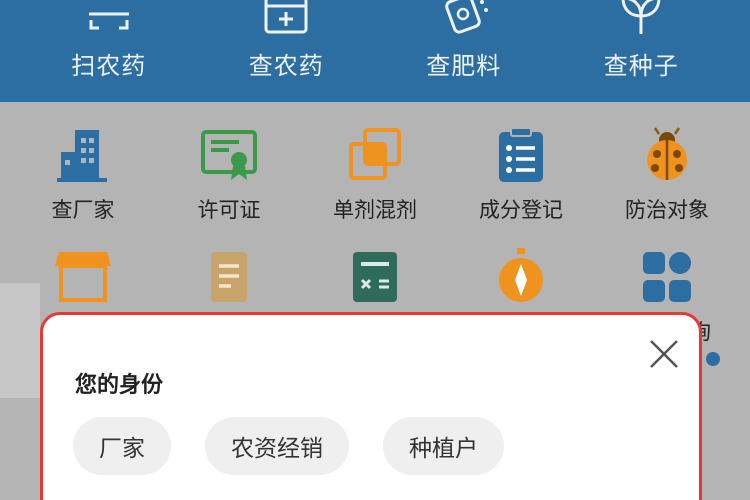  What do you see at coordinates (119, 385) in the screenshot?
I see `modal-title: 您的身份` at bounding box center [119, 385].